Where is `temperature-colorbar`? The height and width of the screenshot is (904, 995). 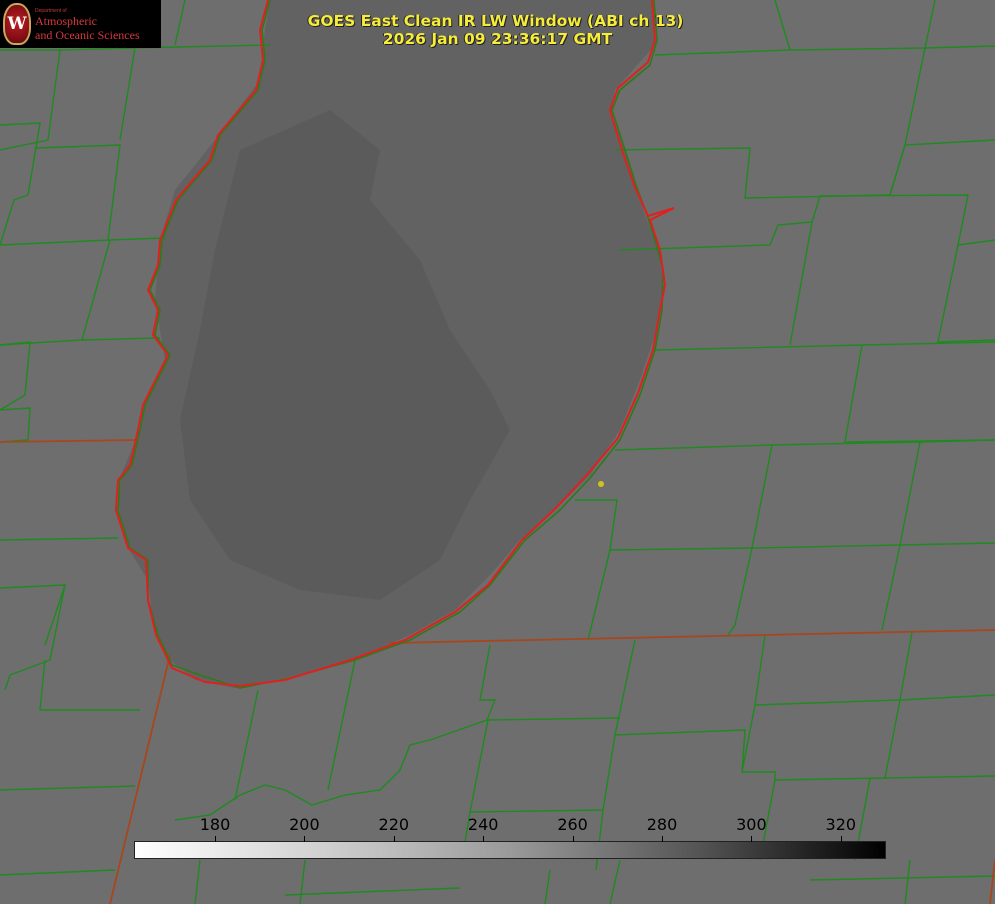
temperature-colorbar is located at coordinates (510, 850).